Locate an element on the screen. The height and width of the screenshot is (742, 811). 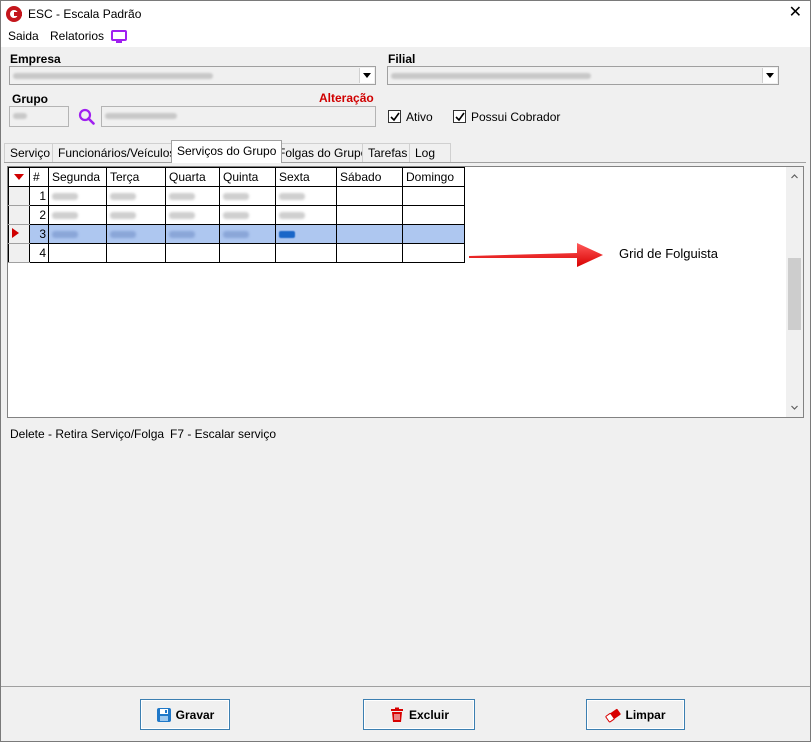
close-window-button: ✕ is located at coordinates (795, 13).